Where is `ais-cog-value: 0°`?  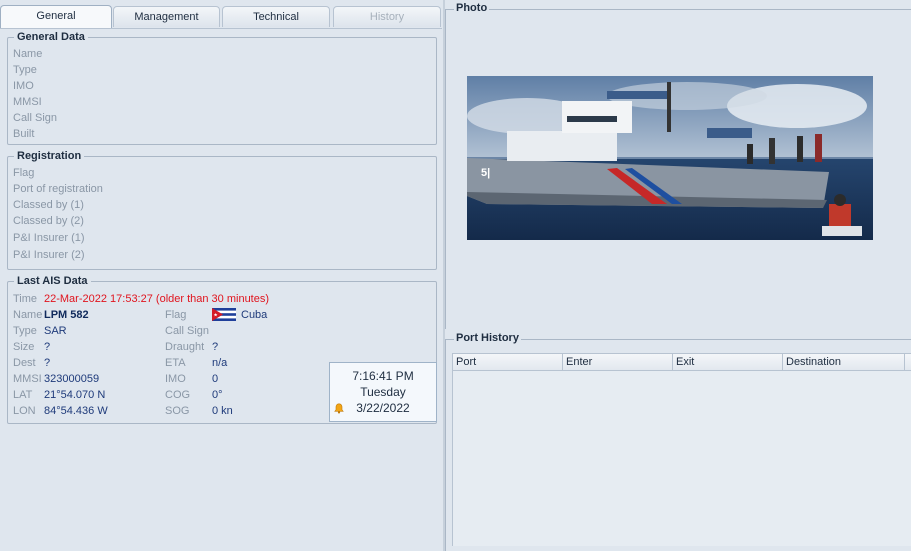
ais-cog-value: 0° is located at coordinates (217, 395).